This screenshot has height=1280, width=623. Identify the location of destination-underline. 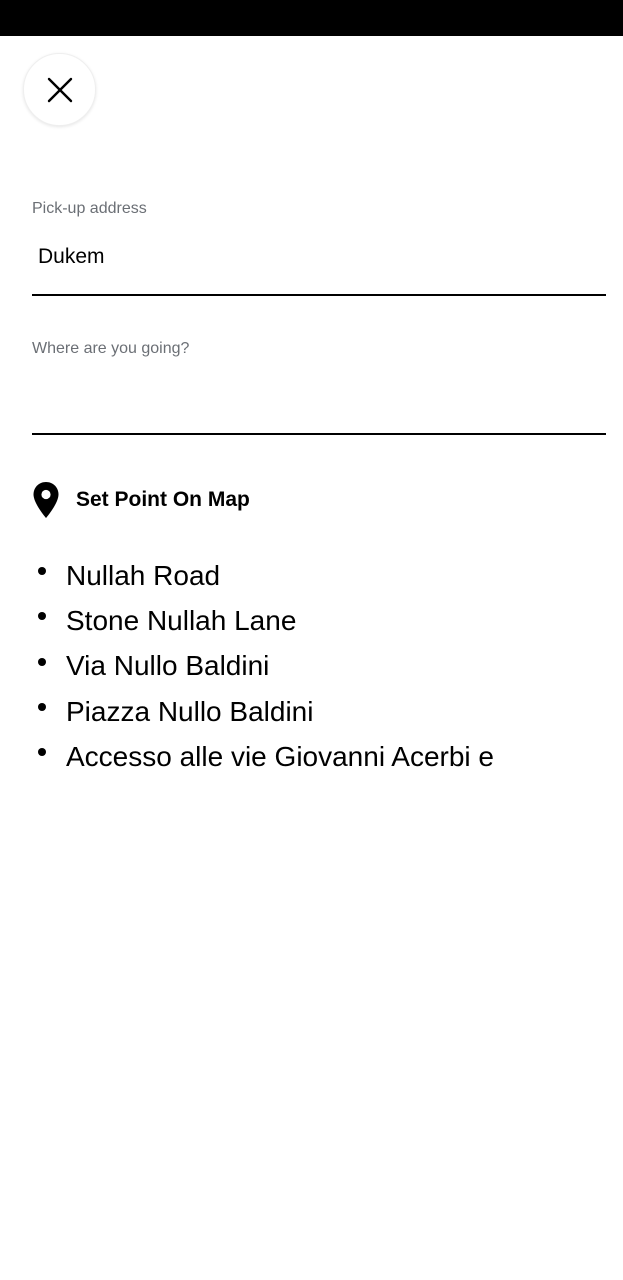
(319, 434).